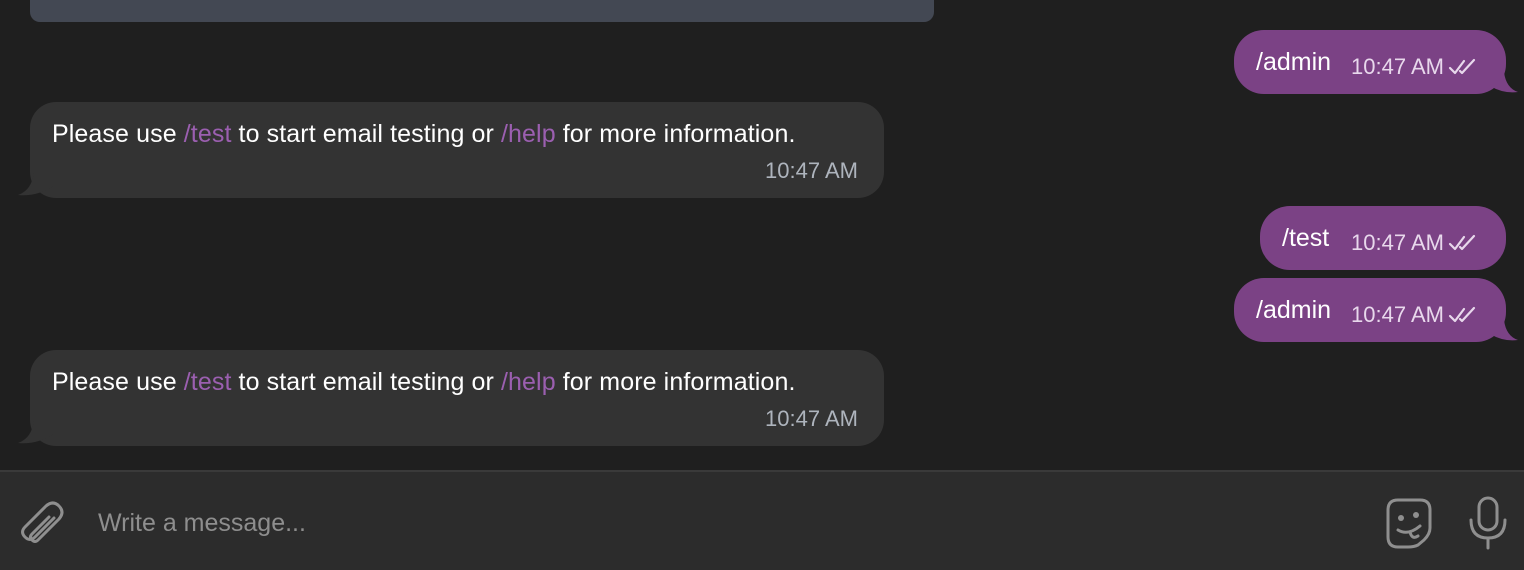 This screenshot has height=570, width=1524. What do you see at coordinates (723, 523) in the screenshot?
I see `message-input` at bounding box center [723, 523].